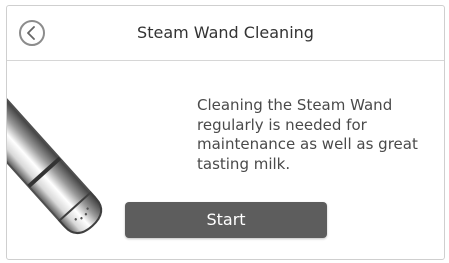 This screenshot has width=449, height=263. What do you see at coordinates (226, 220) in the screenshot?
I see `start-button: Start` at bounding box center [226, 220].